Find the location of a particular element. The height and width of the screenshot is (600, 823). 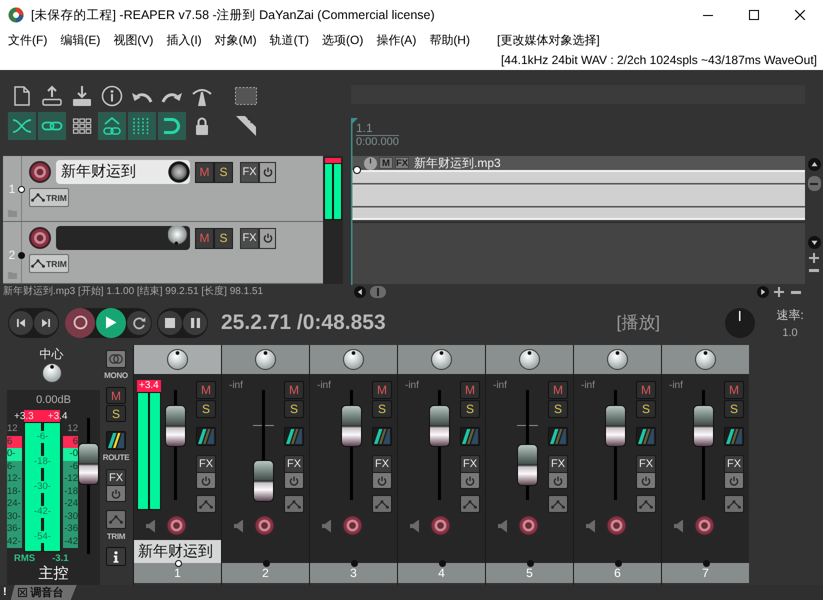

alert-mark: ! is located at coordinates (5, 592).